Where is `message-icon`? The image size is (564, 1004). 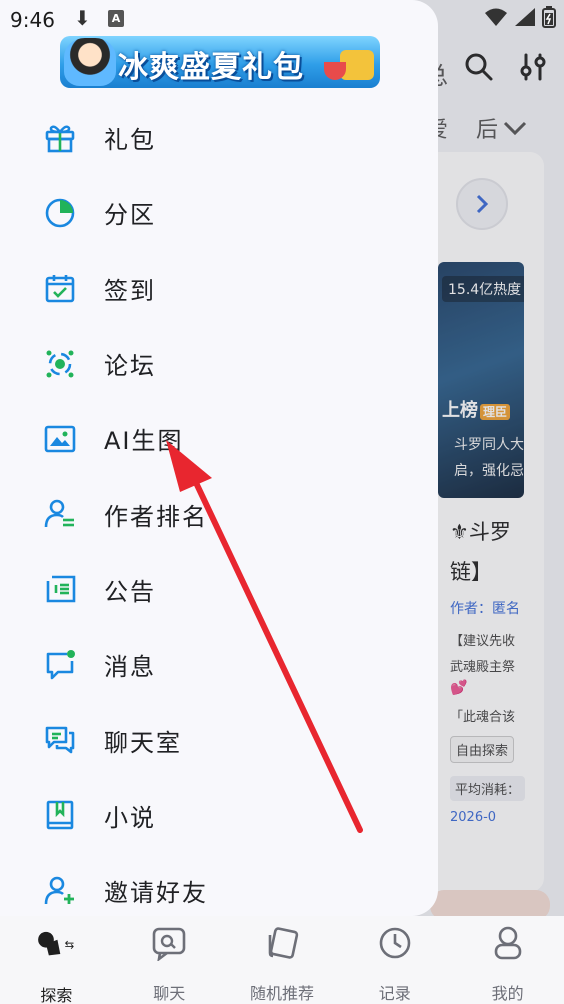
message-icon is located at coordinates (60, 665).